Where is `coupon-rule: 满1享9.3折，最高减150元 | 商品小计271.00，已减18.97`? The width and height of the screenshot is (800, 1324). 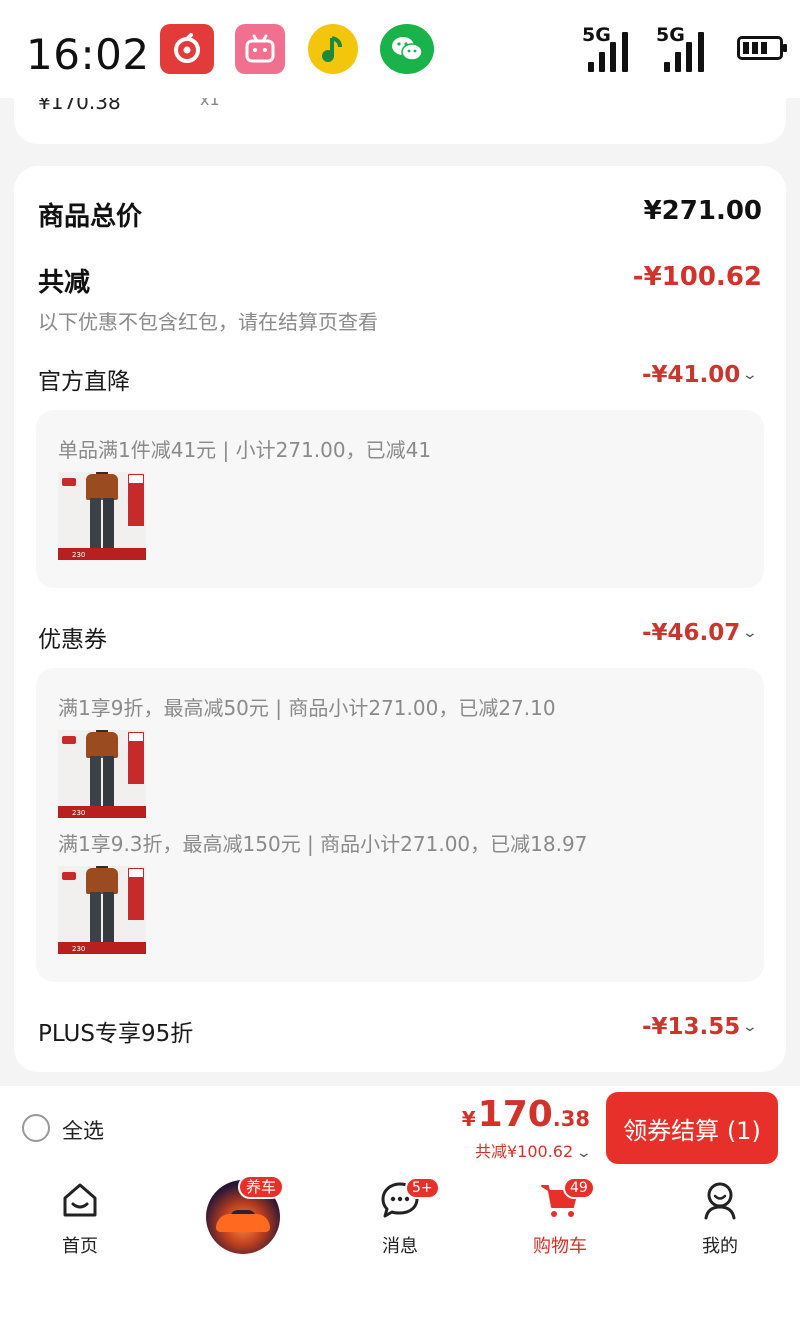
coupon-rule: 满1享9.3折，最高减150元 | 商品小计271.00，已减18.97 is located at coordinates (323, 844).